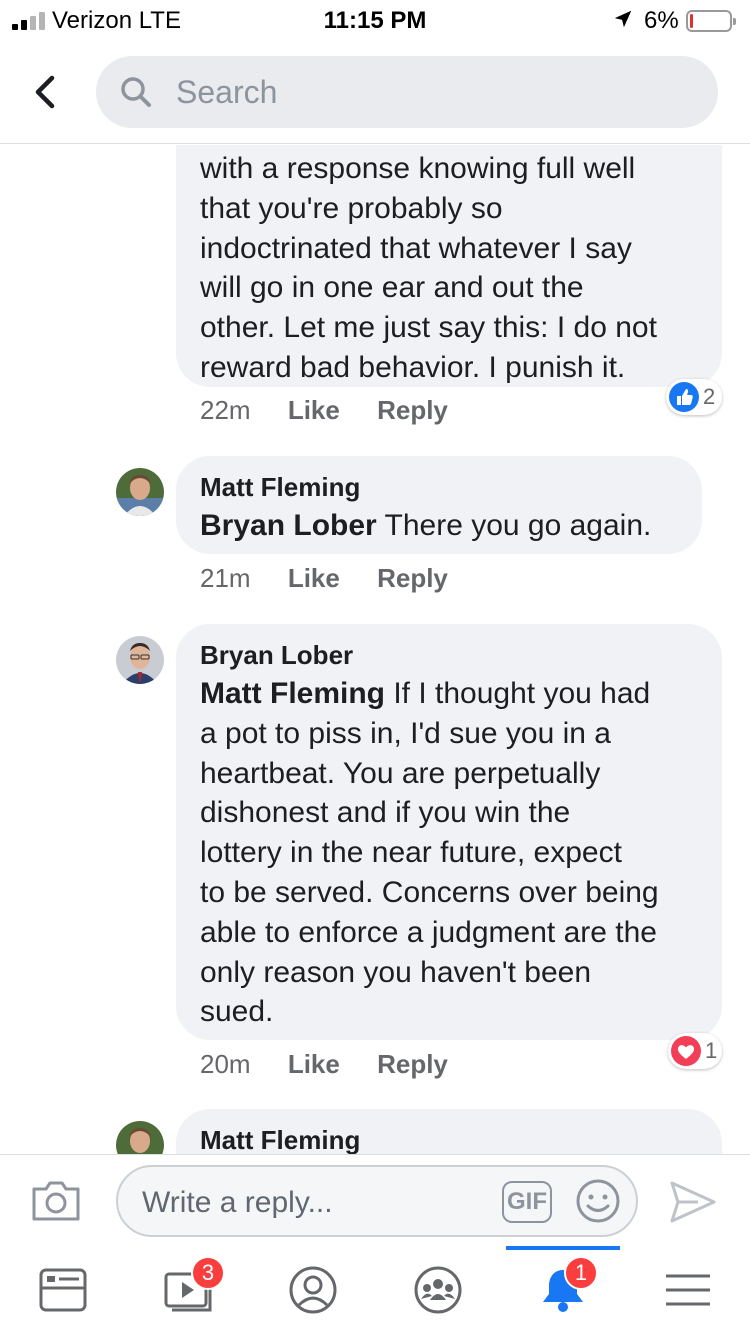  I want to click on status-bar: Verizon LTE 11:15 PM 6%, so click(375, 20).